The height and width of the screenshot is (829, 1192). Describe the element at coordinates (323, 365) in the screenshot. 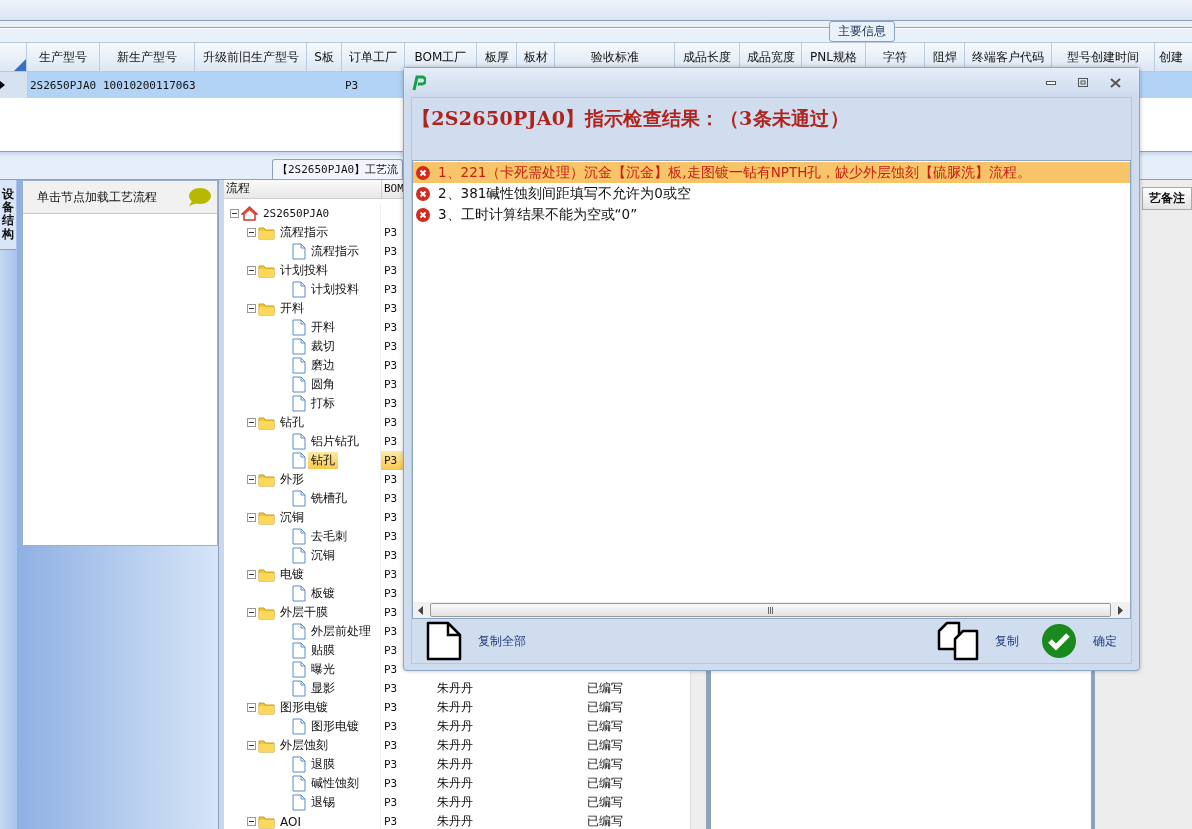

I see `tree-item: 磨边` at that location.